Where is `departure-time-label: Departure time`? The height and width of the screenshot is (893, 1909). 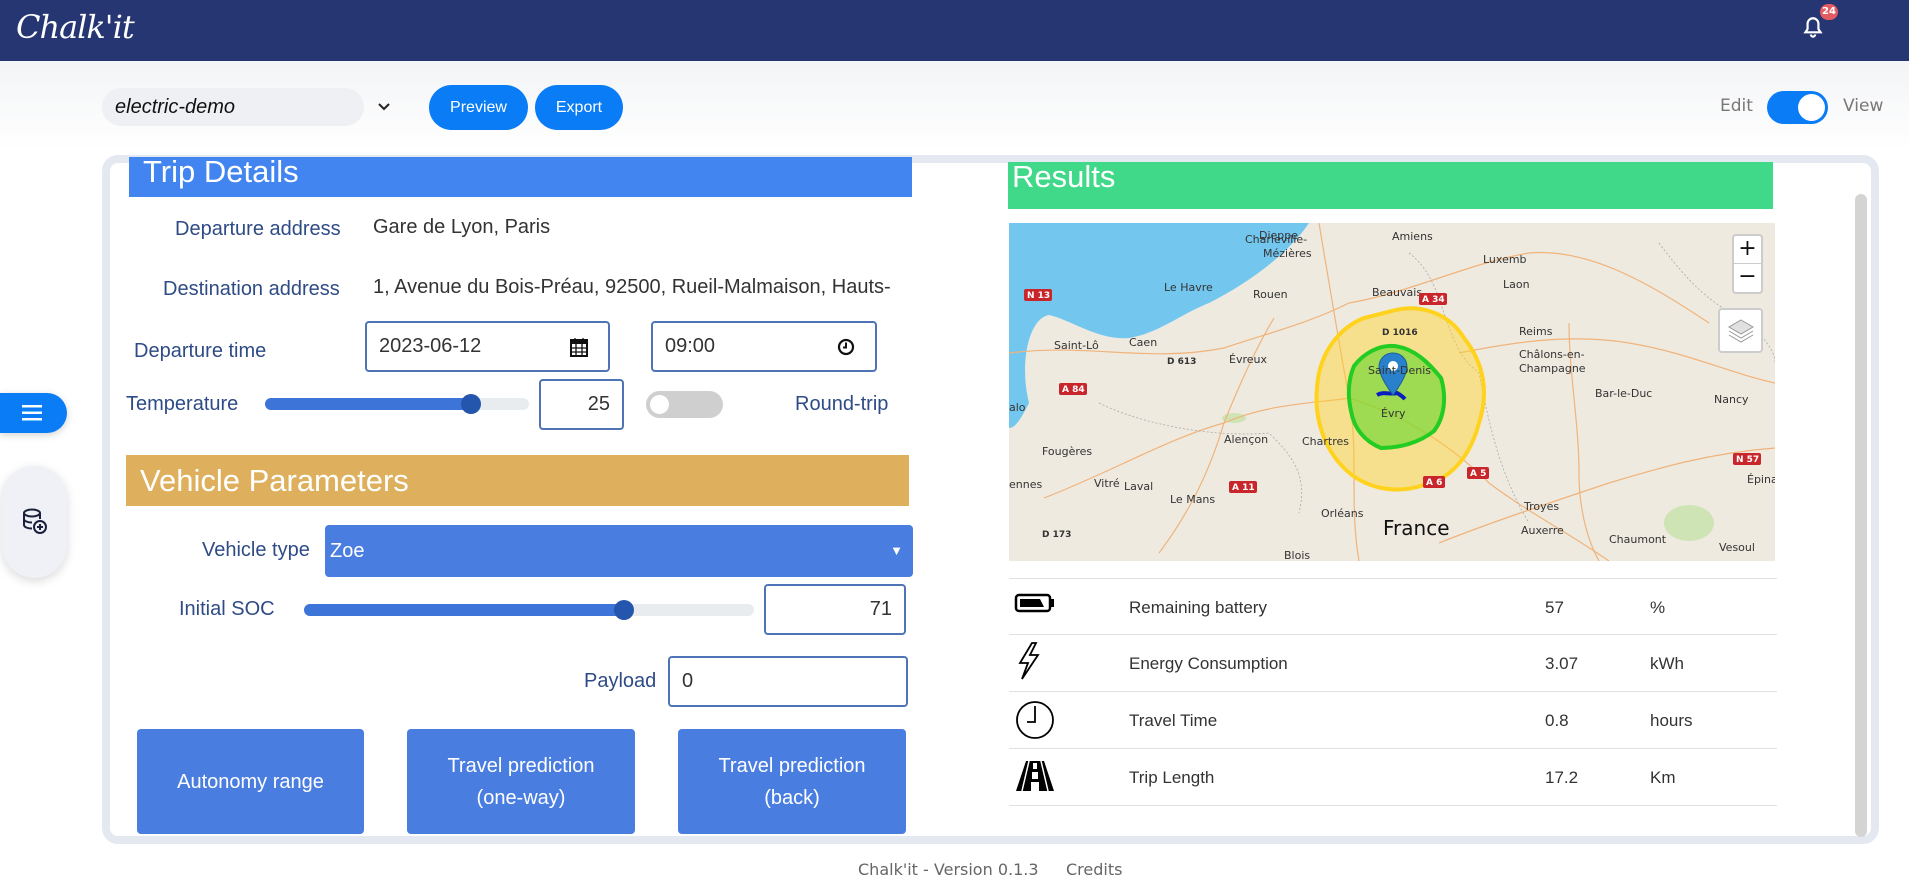 departure-time-label: Departure time is located at coordinates (200, 351).